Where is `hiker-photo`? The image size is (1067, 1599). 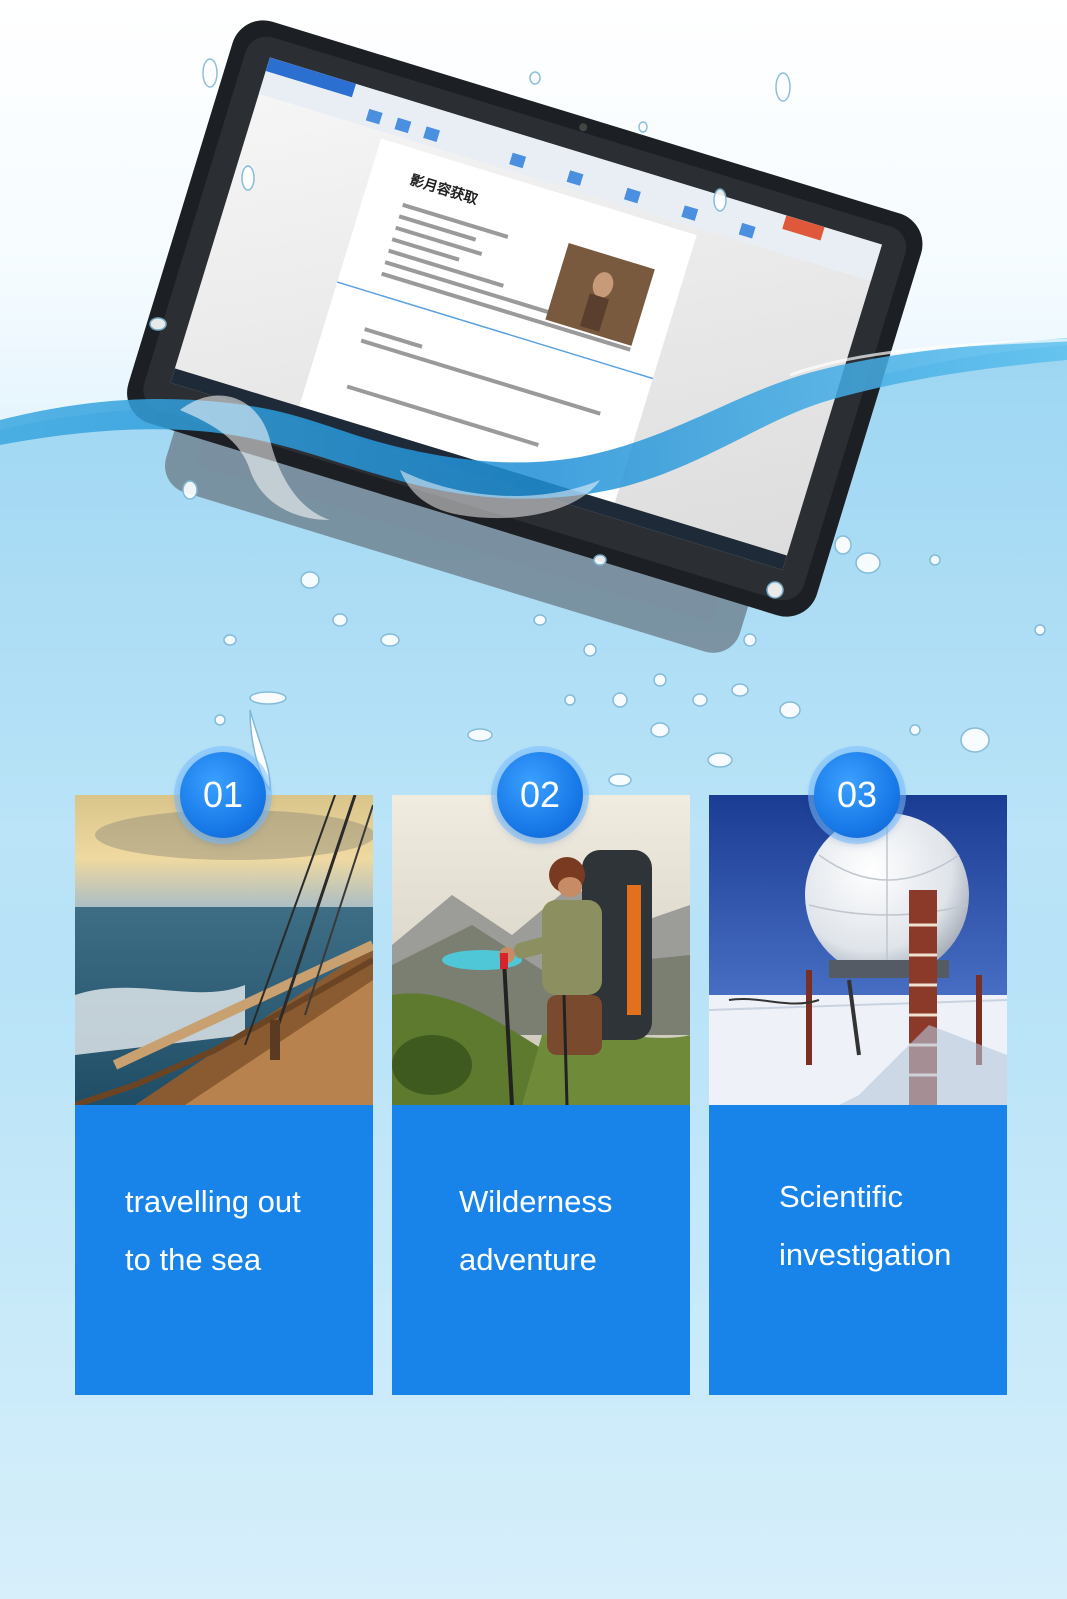
hiker-photo is located at coordinates (541, 950).